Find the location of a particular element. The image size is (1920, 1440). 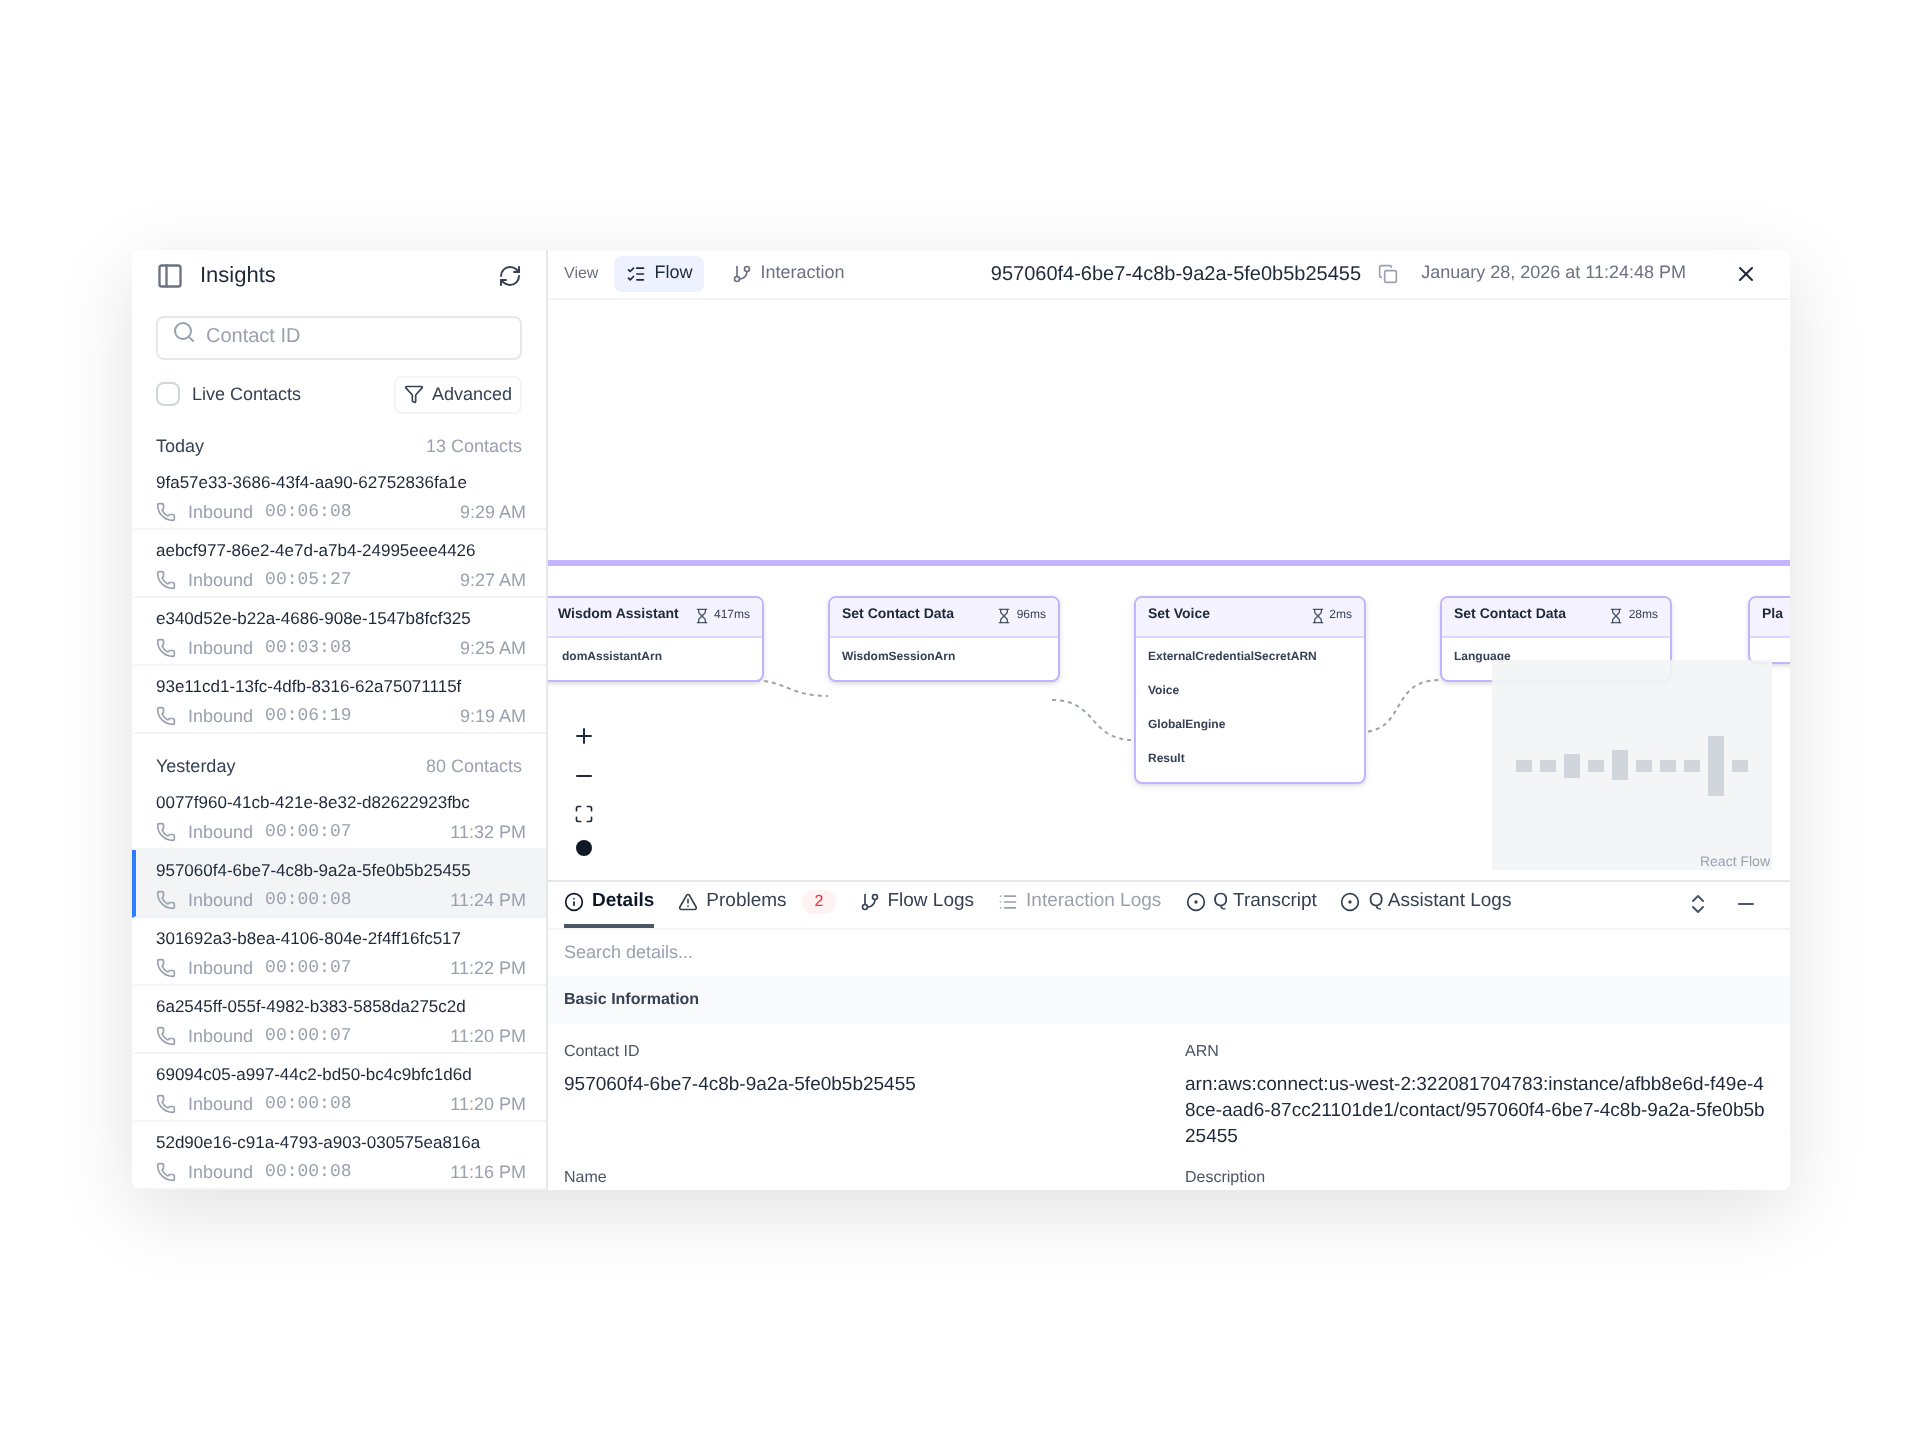

contact-item: aebcf977-86e2-4e7d-a7b4-24995eee4426 Inbound 00:05:27 9:27 AM is located at coordinates (339, 564).